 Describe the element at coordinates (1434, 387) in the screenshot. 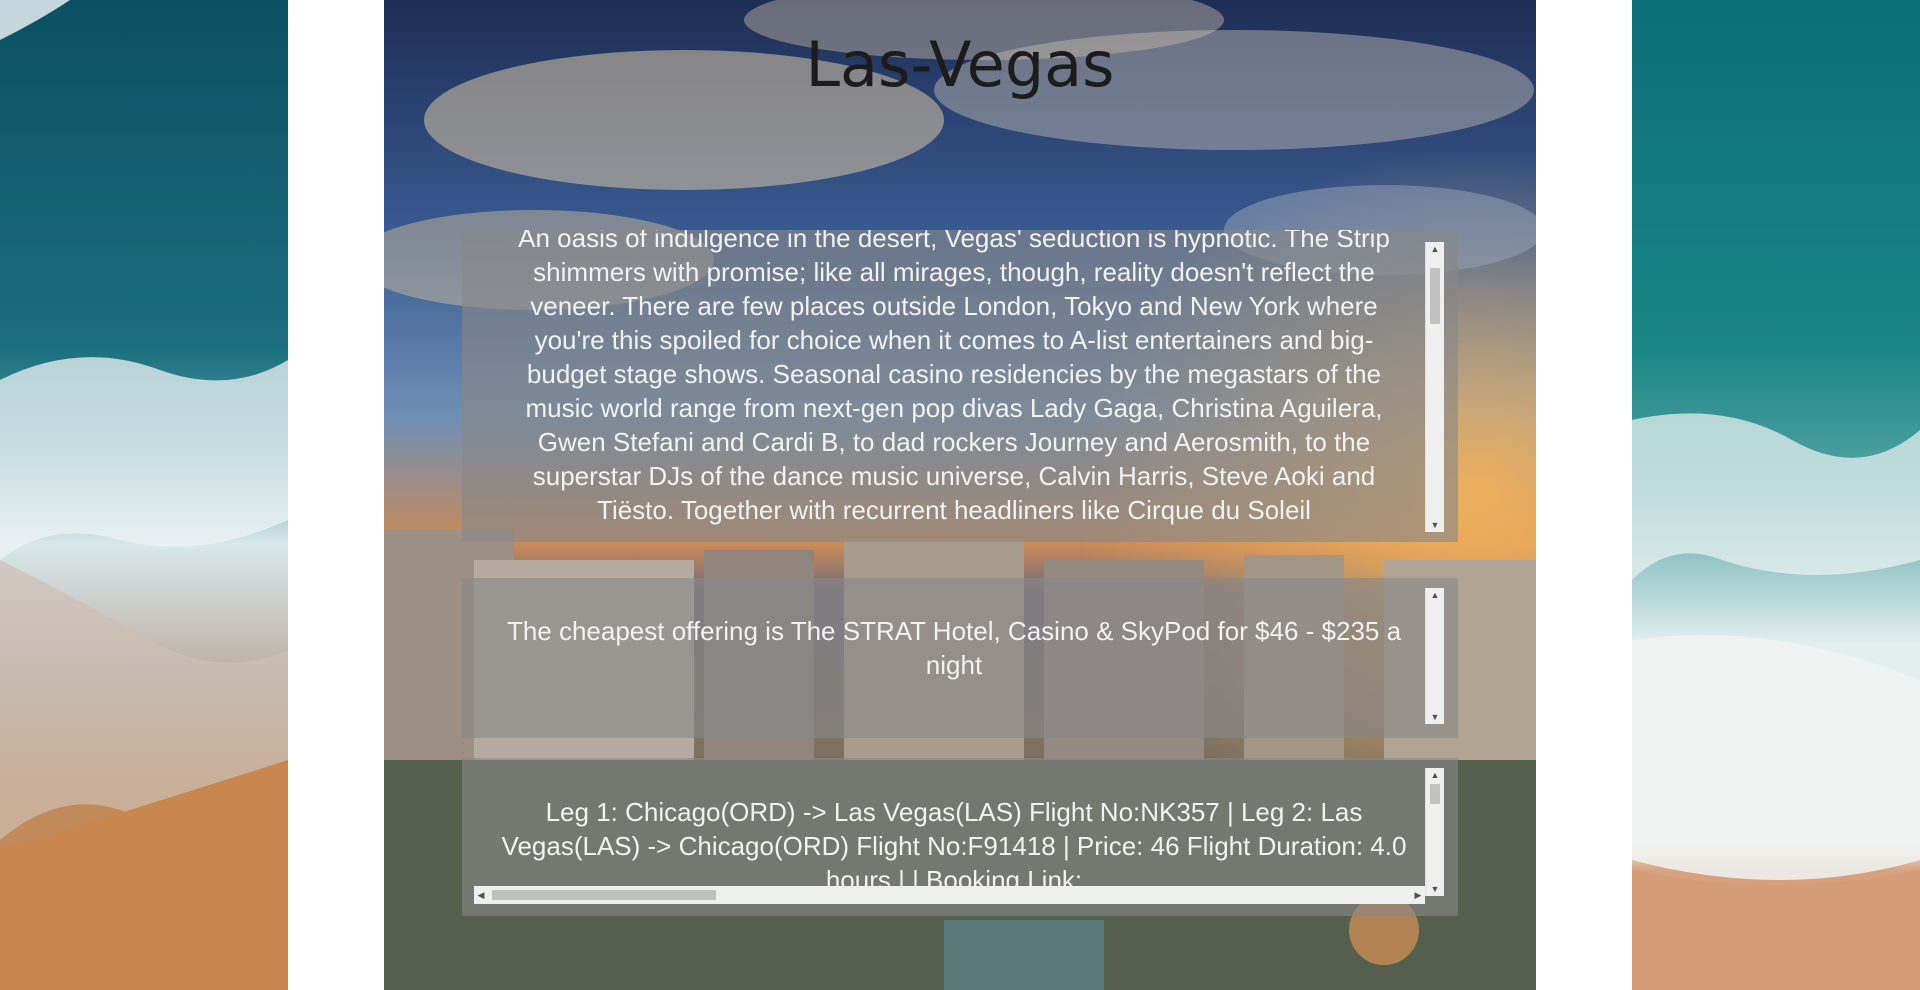

I see `description-scrollbar: ▲ ▼` at that location.